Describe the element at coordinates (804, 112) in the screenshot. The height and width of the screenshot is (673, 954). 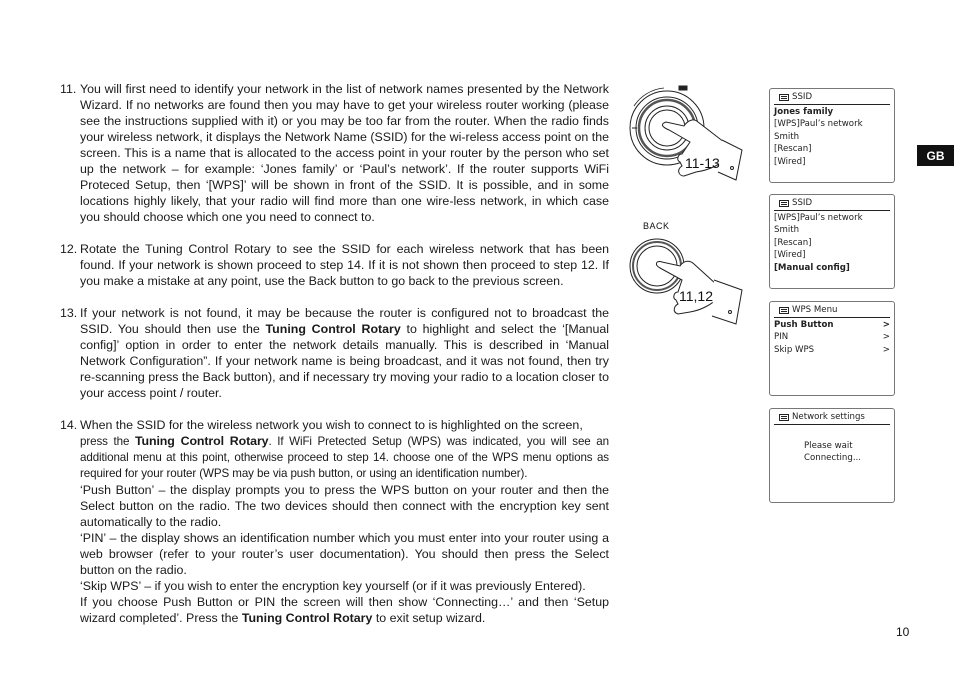
I see `item-label: Jones family` at that location.